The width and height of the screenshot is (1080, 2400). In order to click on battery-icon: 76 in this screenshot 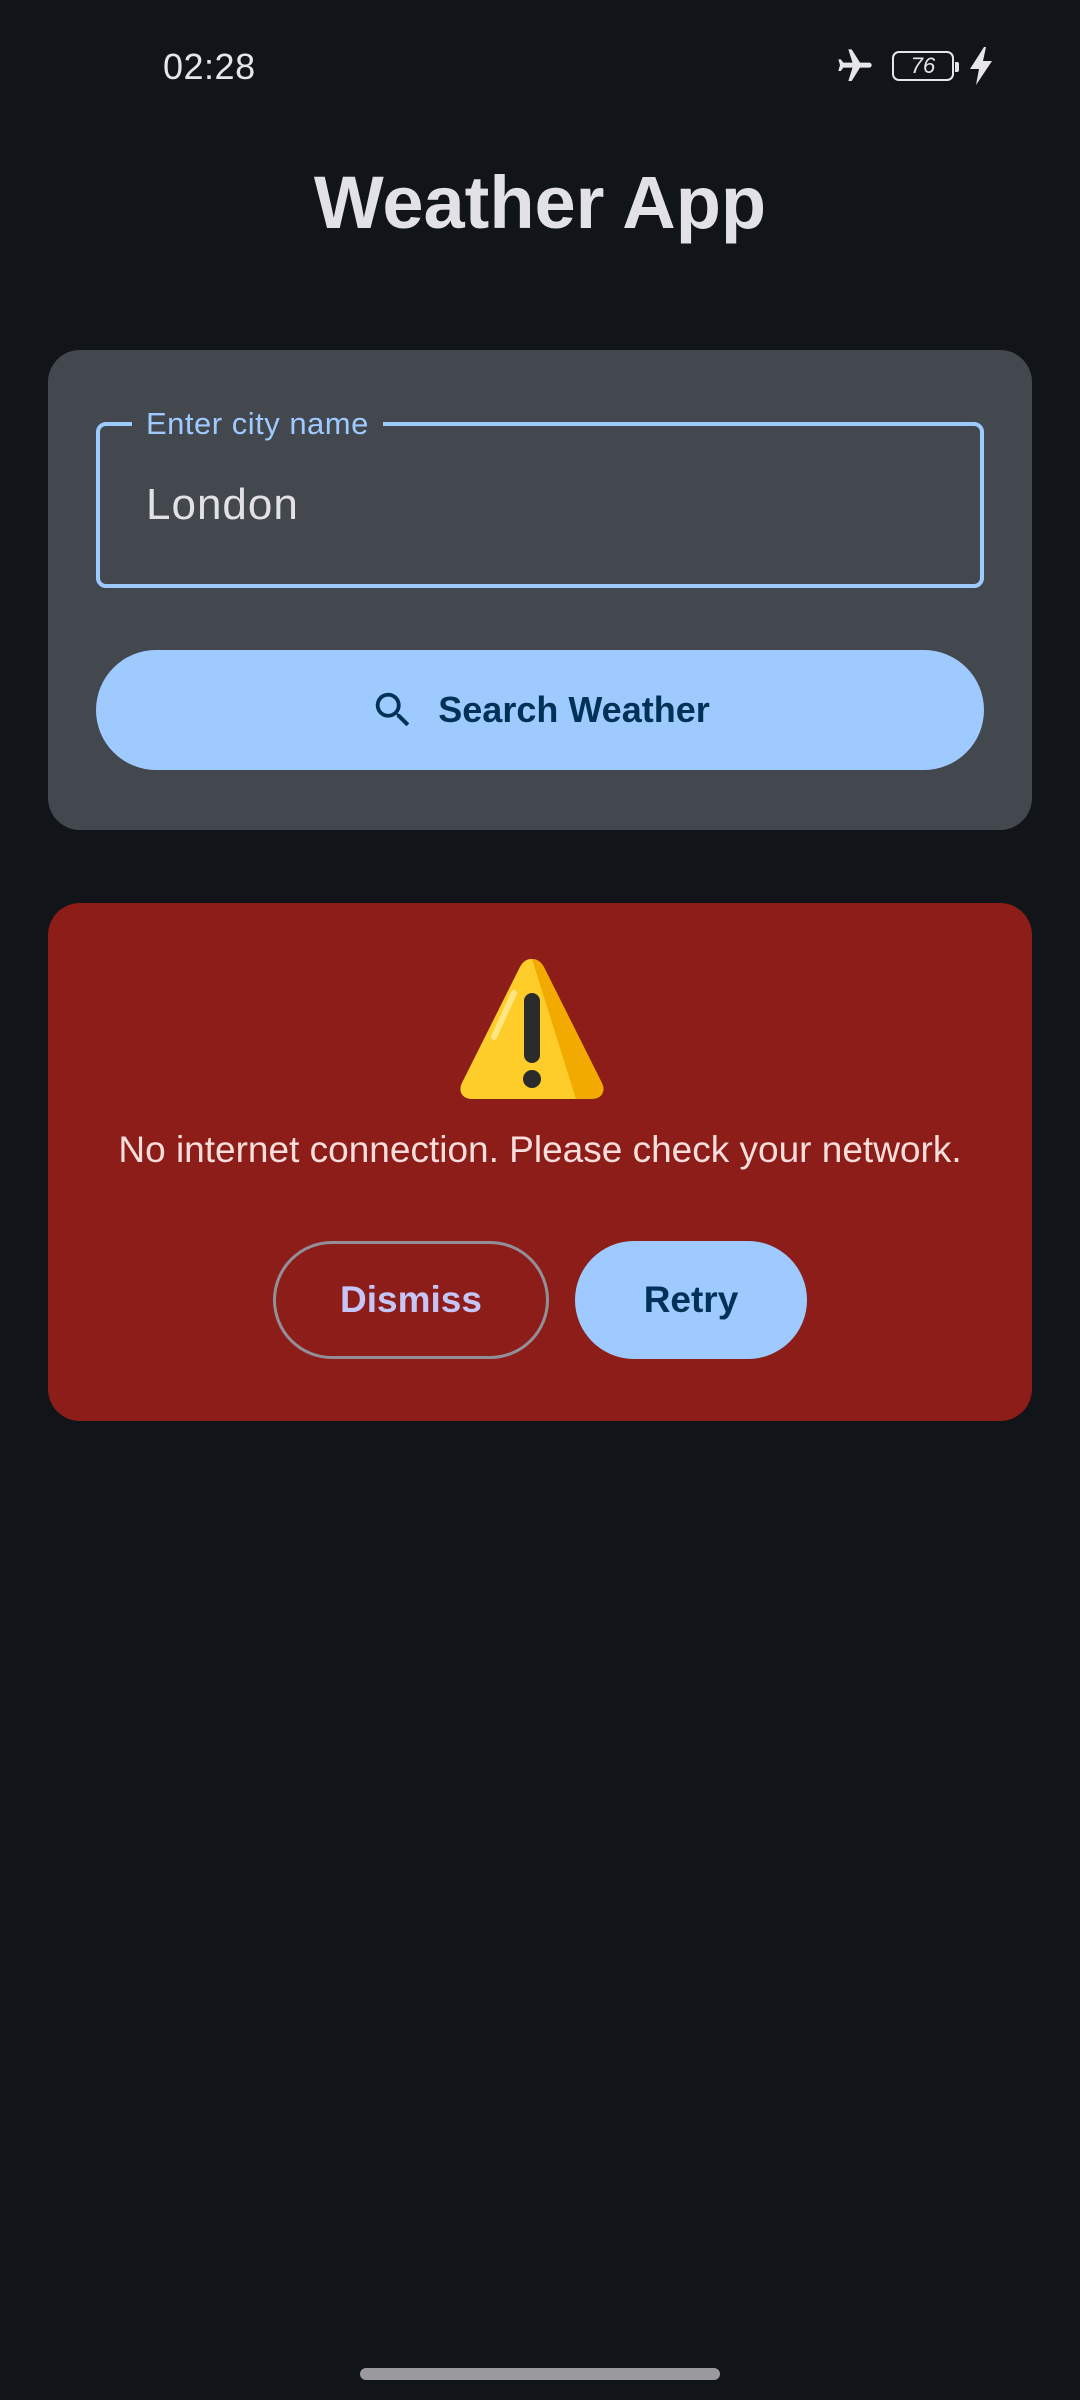, I will do `click(925, 66)`.